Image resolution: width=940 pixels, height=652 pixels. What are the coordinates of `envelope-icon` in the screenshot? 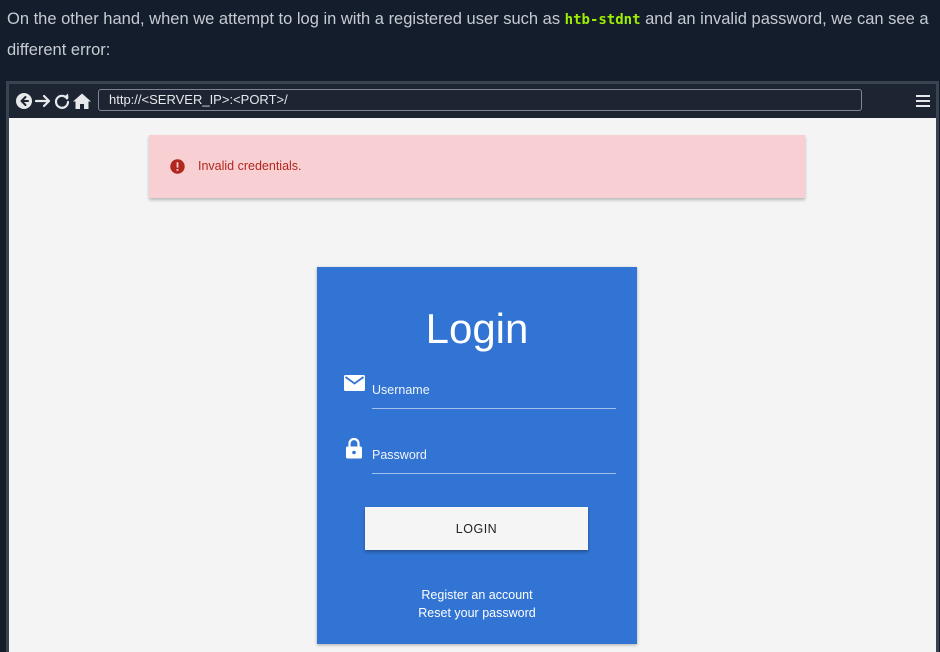 It's located at (354, 385).